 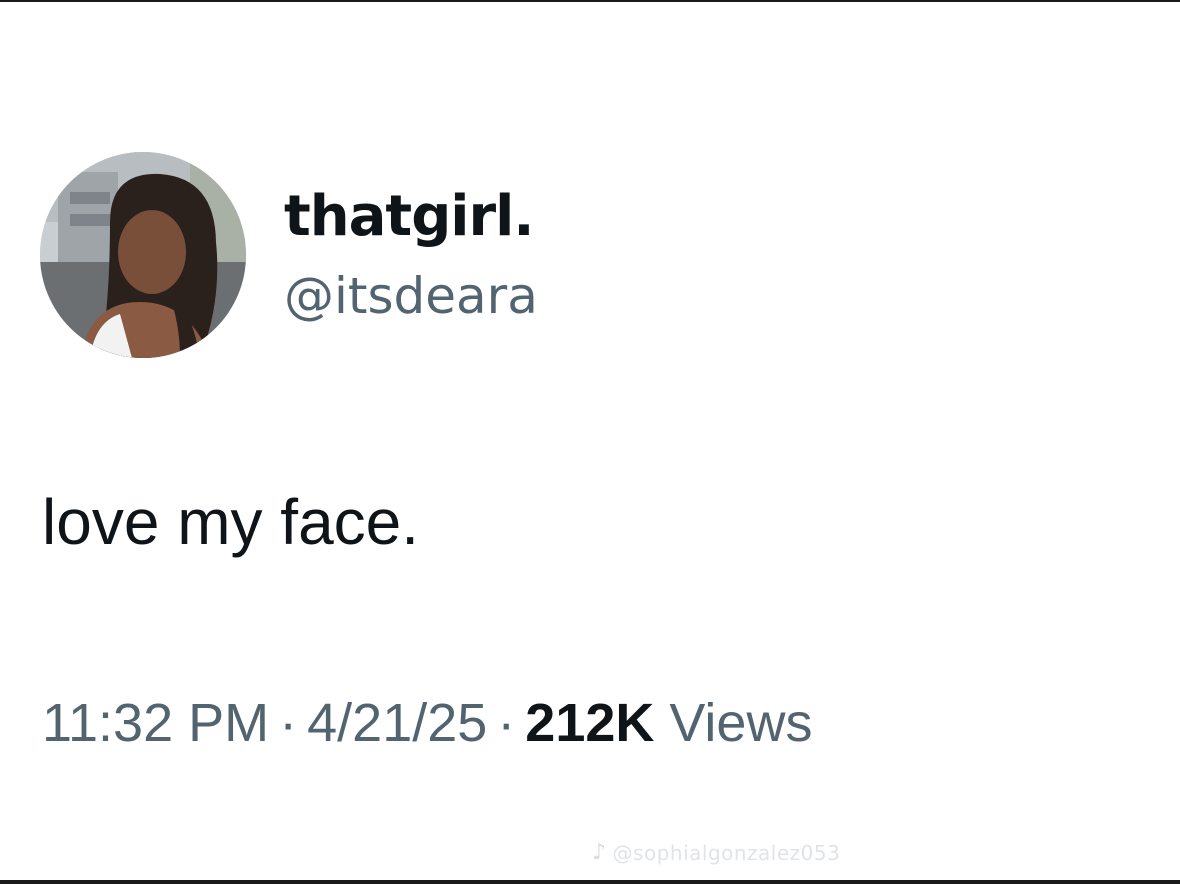 What do you see at coordinates (411, 296) in the screenshot?
I see `user-handle: @itsdeara` at bounding box center [411, 296].